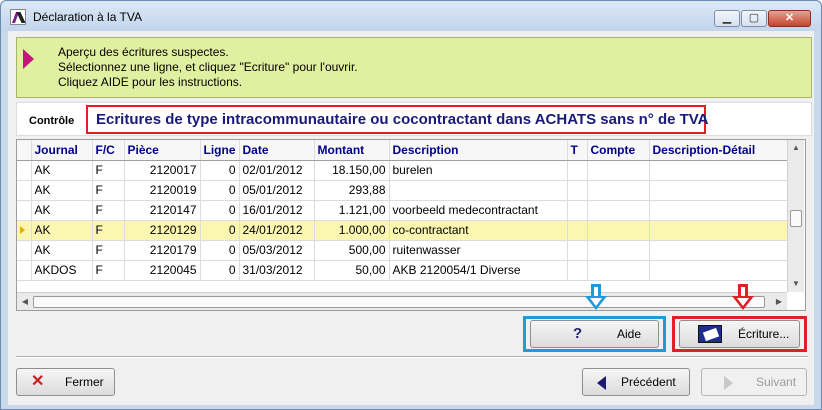  Describe the element at coordinates (478, 210) in the screenshot. I see `cell-description: voorbeeld medecontractant` at that location.